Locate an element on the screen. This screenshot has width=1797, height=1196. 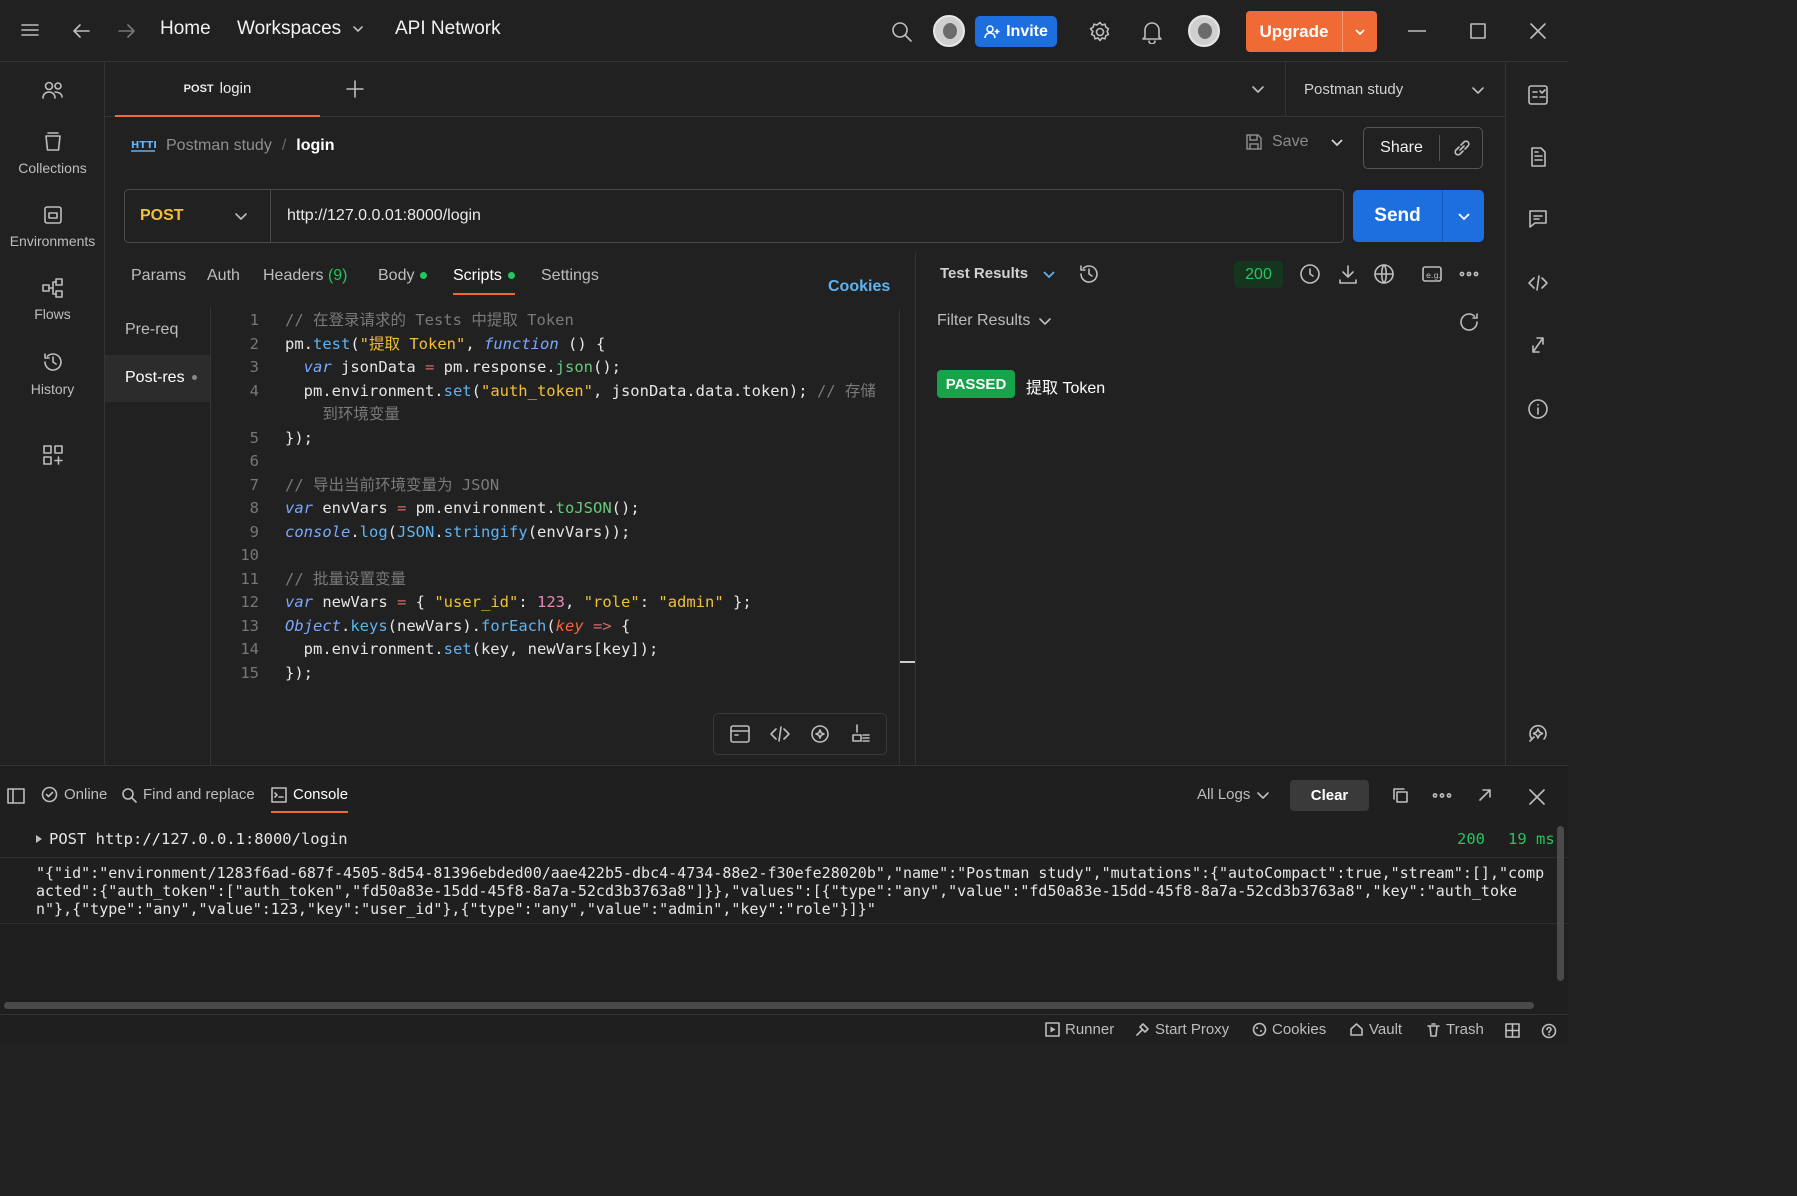
more-options-icon is located at coordinates (1469, 274).